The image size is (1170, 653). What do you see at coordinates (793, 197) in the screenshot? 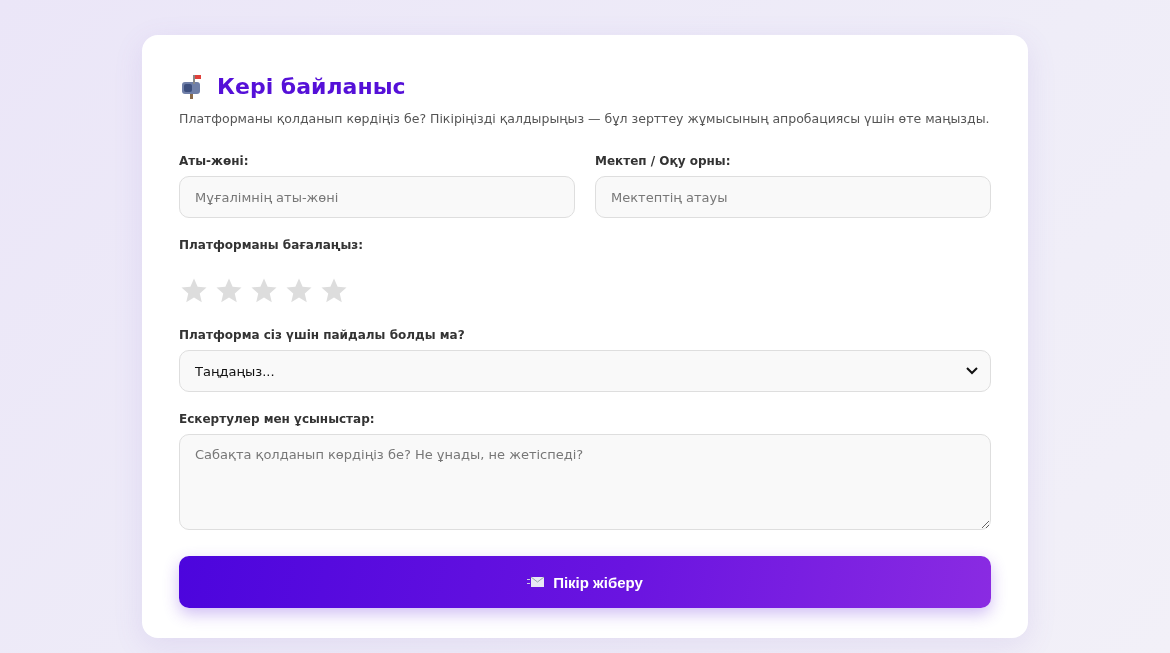
I see `school-input-field: Мектептің атауы` at bounding box center [793, 197].